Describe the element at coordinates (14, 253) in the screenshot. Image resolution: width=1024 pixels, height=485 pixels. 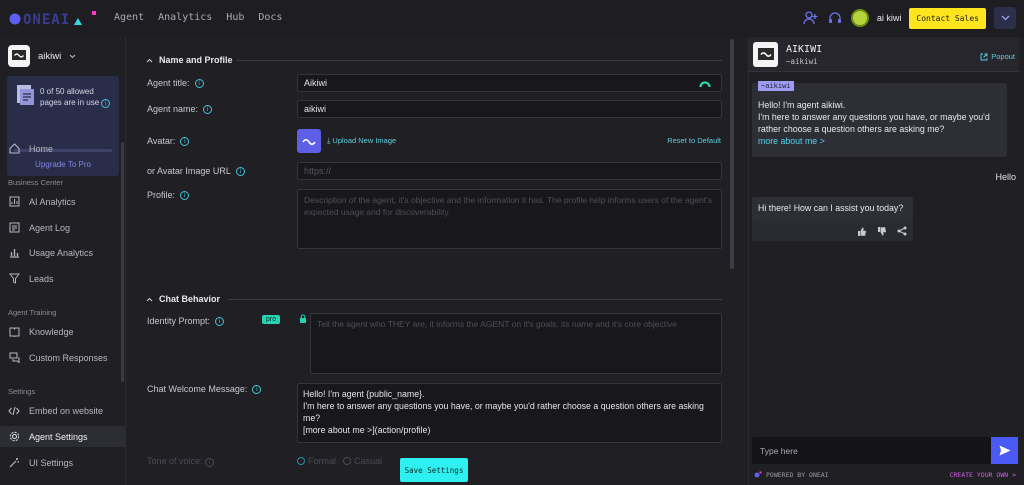
I see `bar-chart-icon` at that location.